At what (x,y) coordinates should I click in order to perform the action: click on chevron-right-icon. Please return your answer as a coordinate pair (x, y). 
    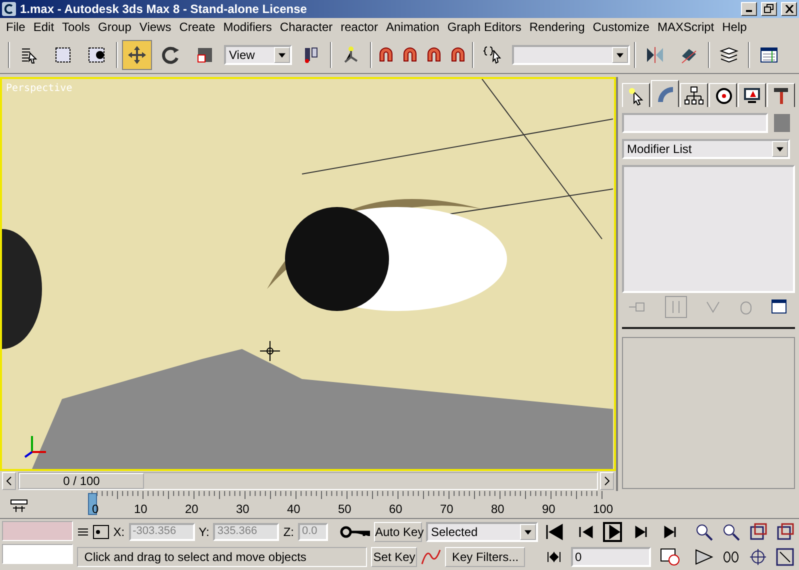
    Looking at the image, I should click on (607, 481).